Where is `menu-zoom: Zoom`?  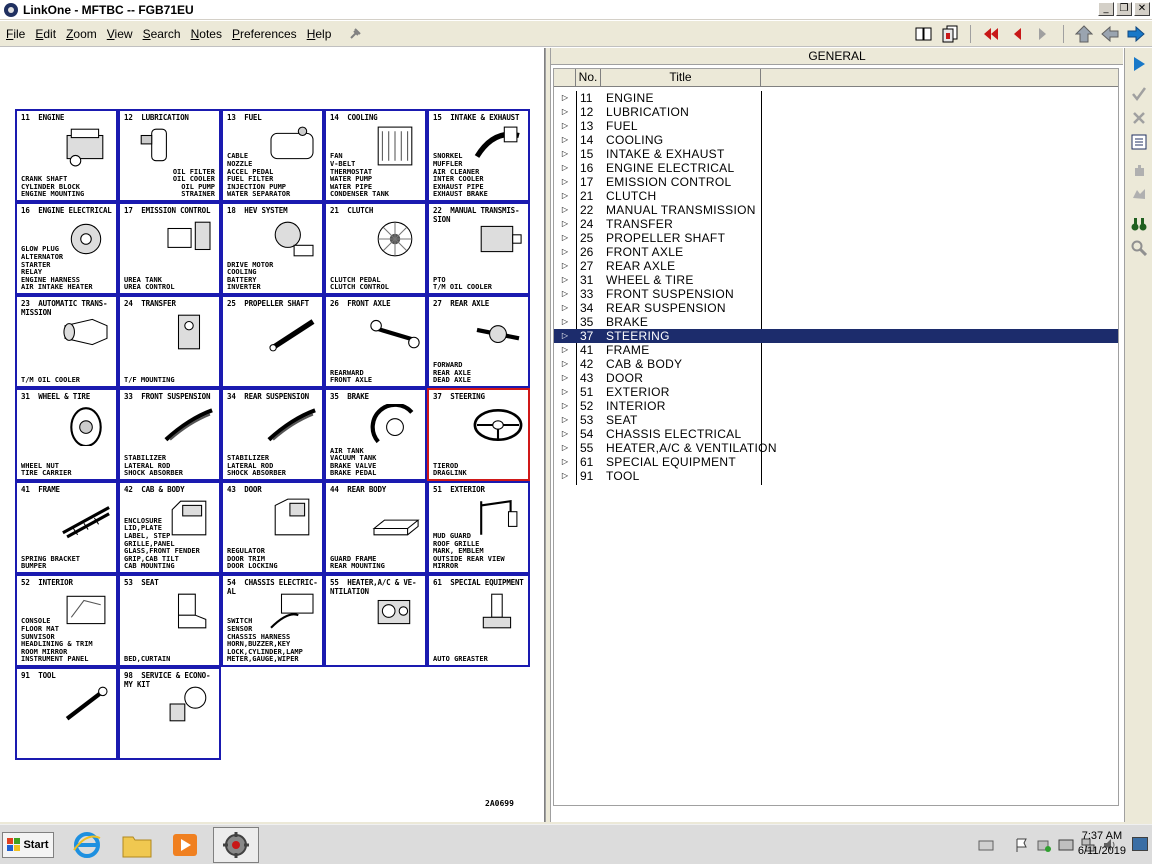
menu-zoom: Zoom is located at coordinates (80, 34).